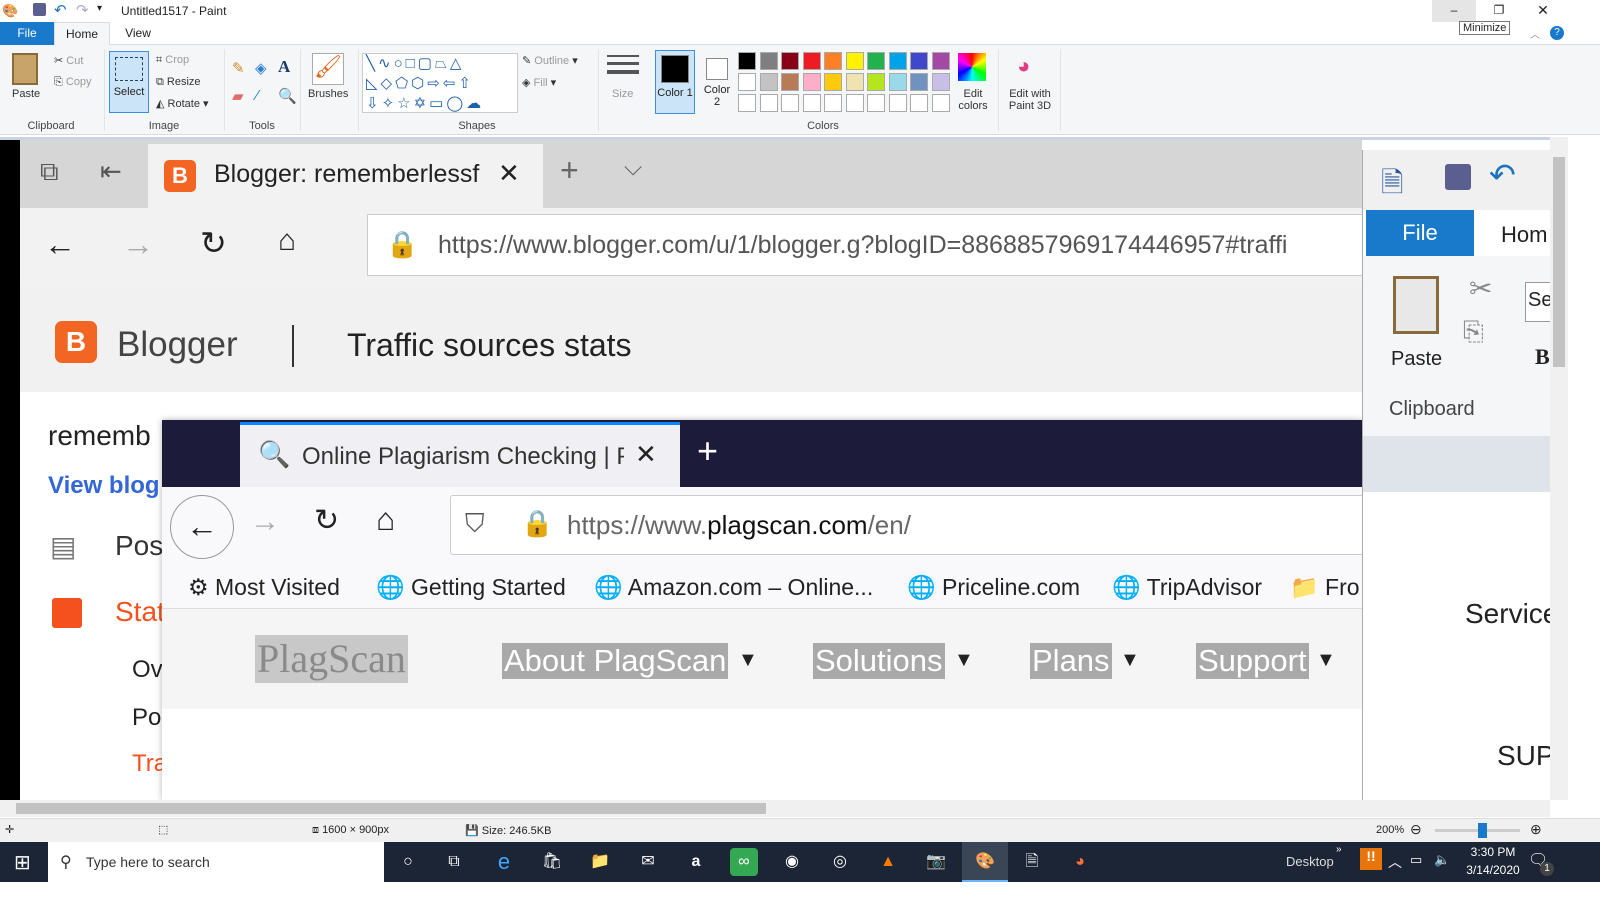 The height and width of the screenshot is (900, 1600). I want to click on color2-button: Color 2, so click(717, 82).